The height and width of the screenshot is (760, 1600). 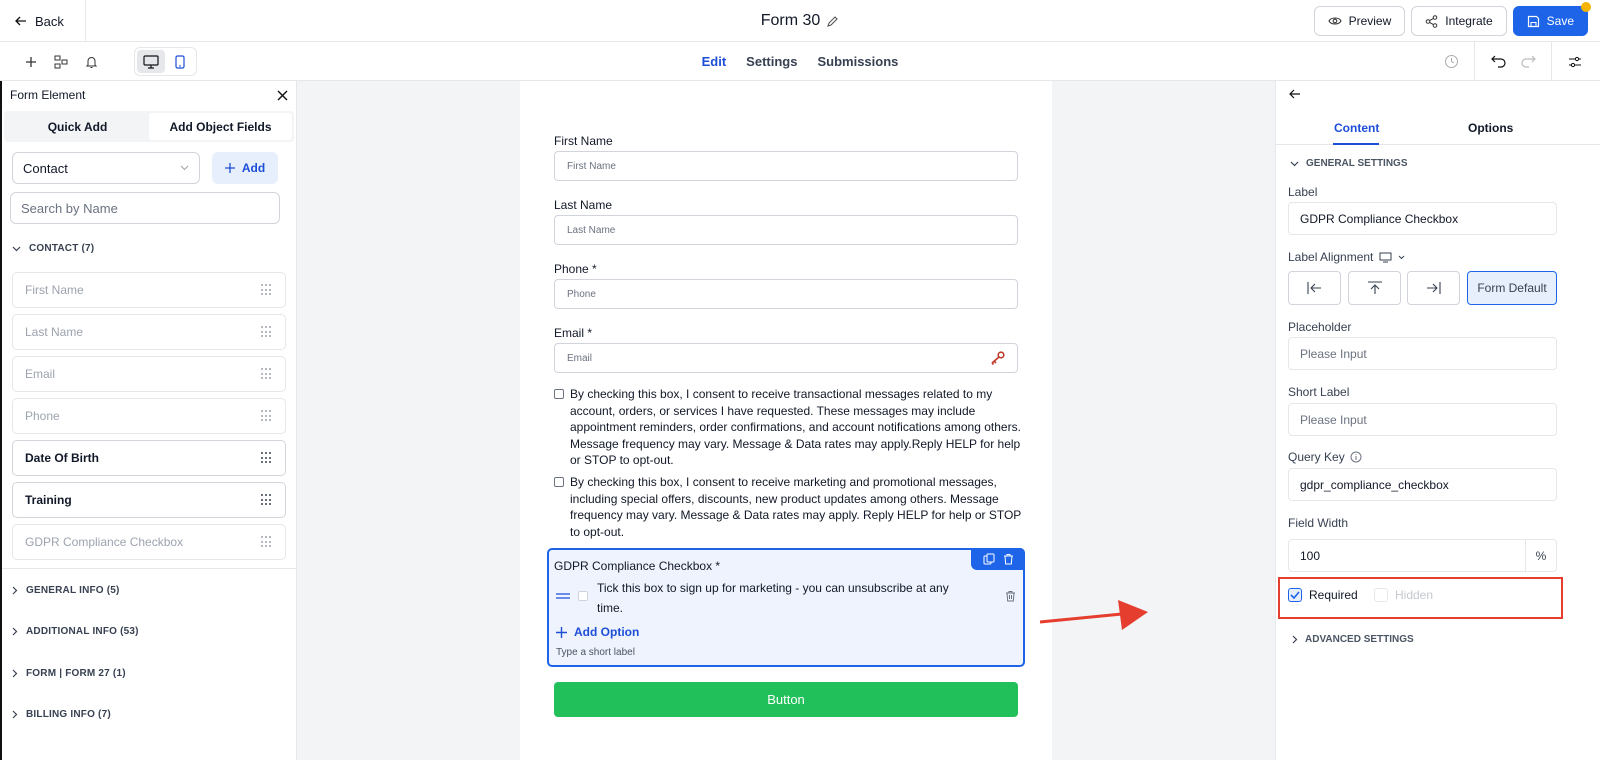 What do you see at coordinates (253, 168) in the screenshot?
I see `add-label: Add` at bounding box center [253, 168].